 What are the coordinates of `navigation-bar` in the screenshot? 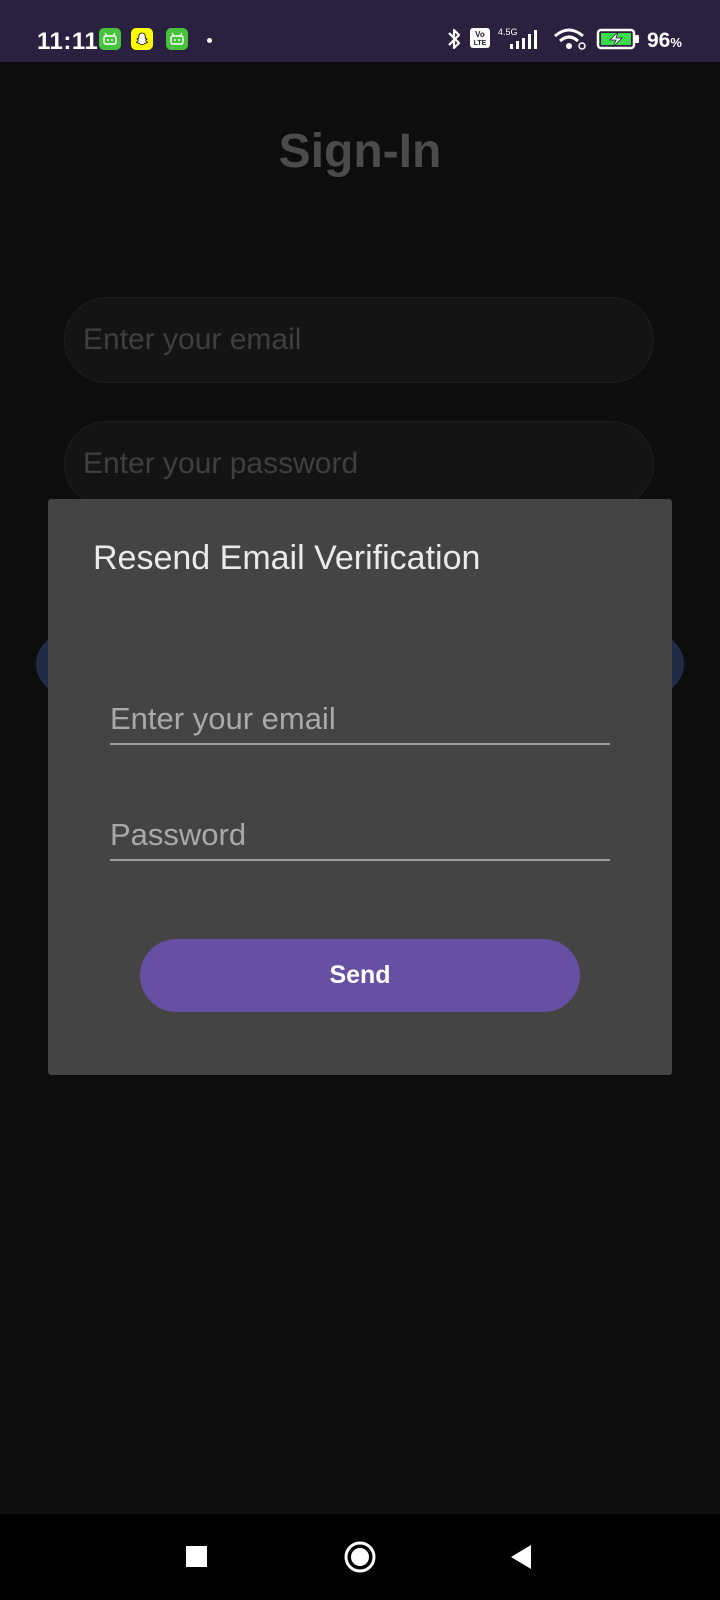 It's located at (360, 1557).